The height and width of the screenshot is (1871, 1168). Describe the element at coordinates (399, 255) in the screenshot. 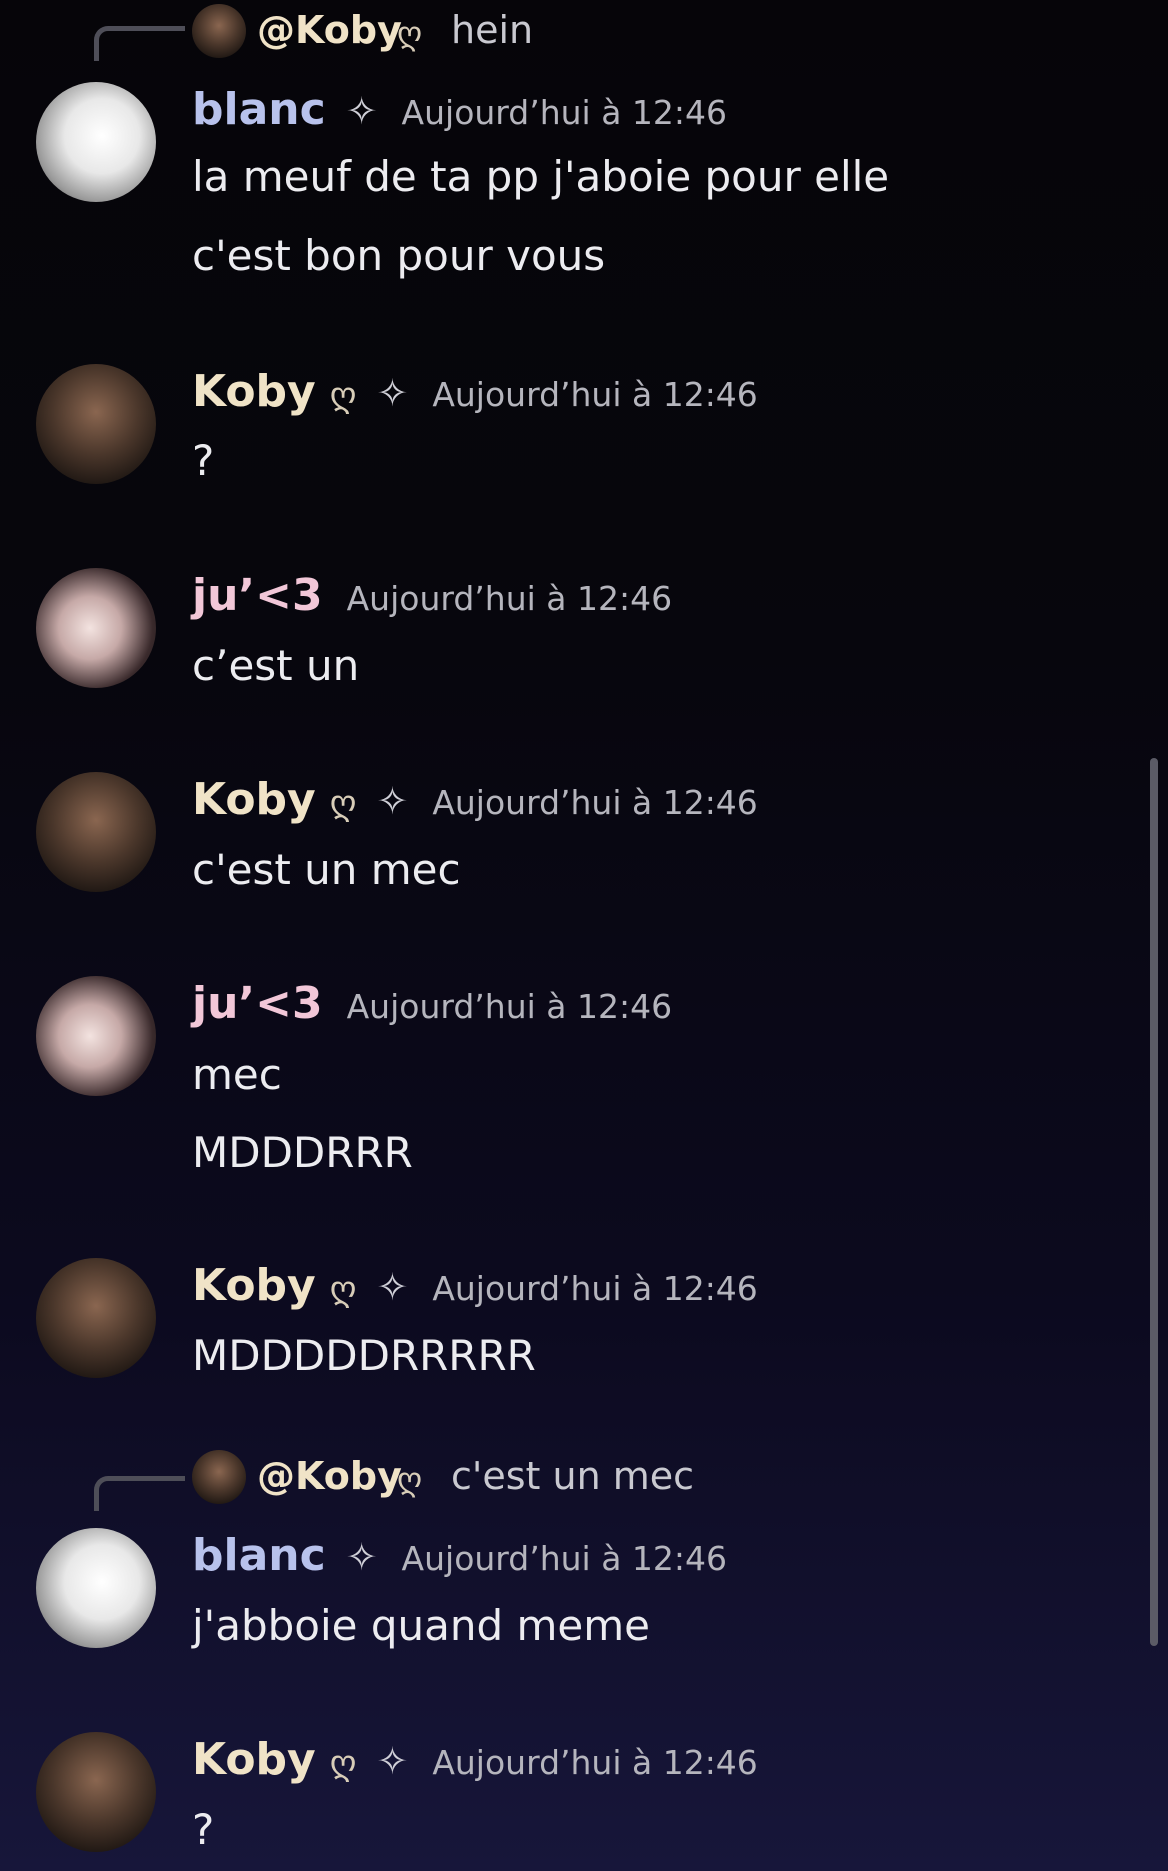

I see `message-text: c'est bon pour vous` at that location.